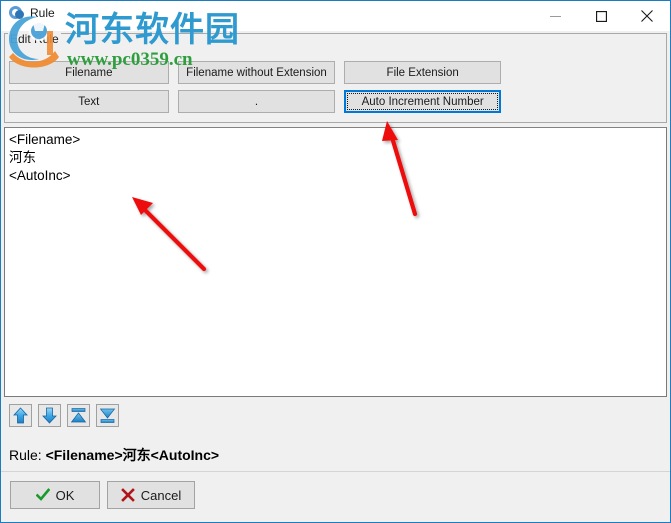 The image size is (671, 523). Describe the element at coordinates (45, 139) in the screenshot. I see `editor-line: <Filename>` at that location.